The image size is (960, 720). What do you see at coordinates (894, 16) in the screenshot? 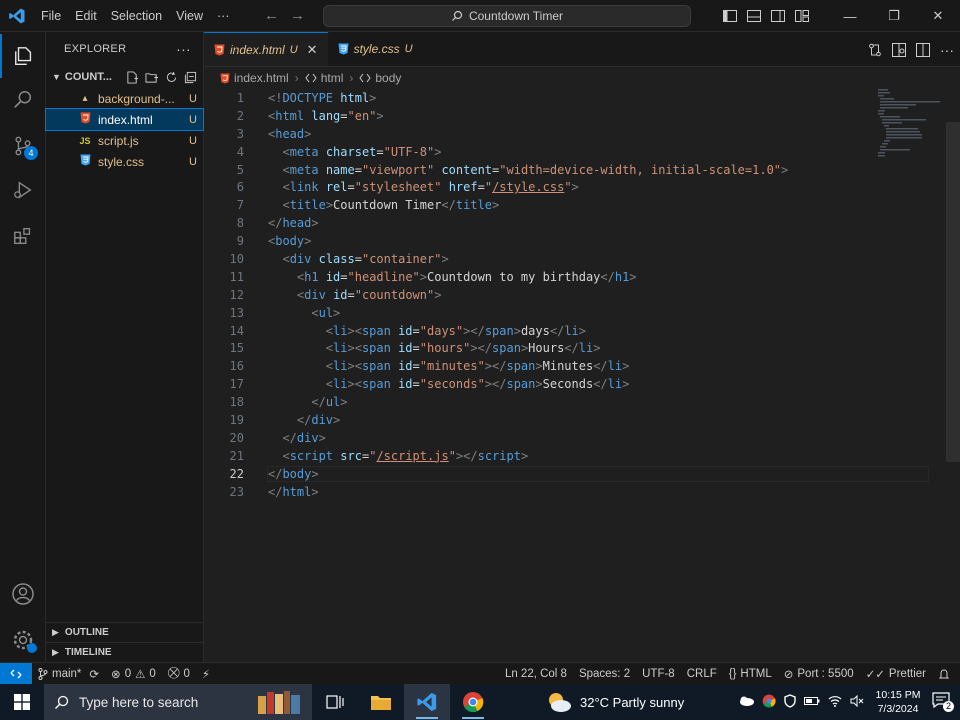
I see `restore-icon: ❐` at bounding box center [894, 16].